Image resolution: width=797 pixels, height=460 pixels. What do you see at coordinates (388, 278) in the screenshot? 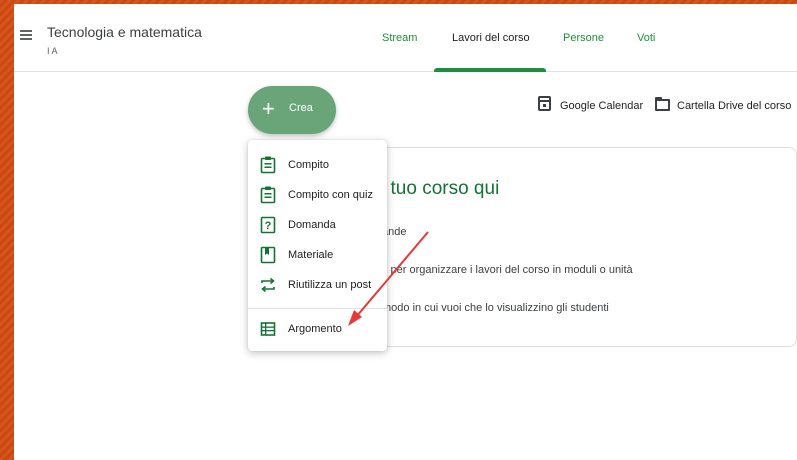
I see `annotation-arrow` at bounding box center [388, 278].